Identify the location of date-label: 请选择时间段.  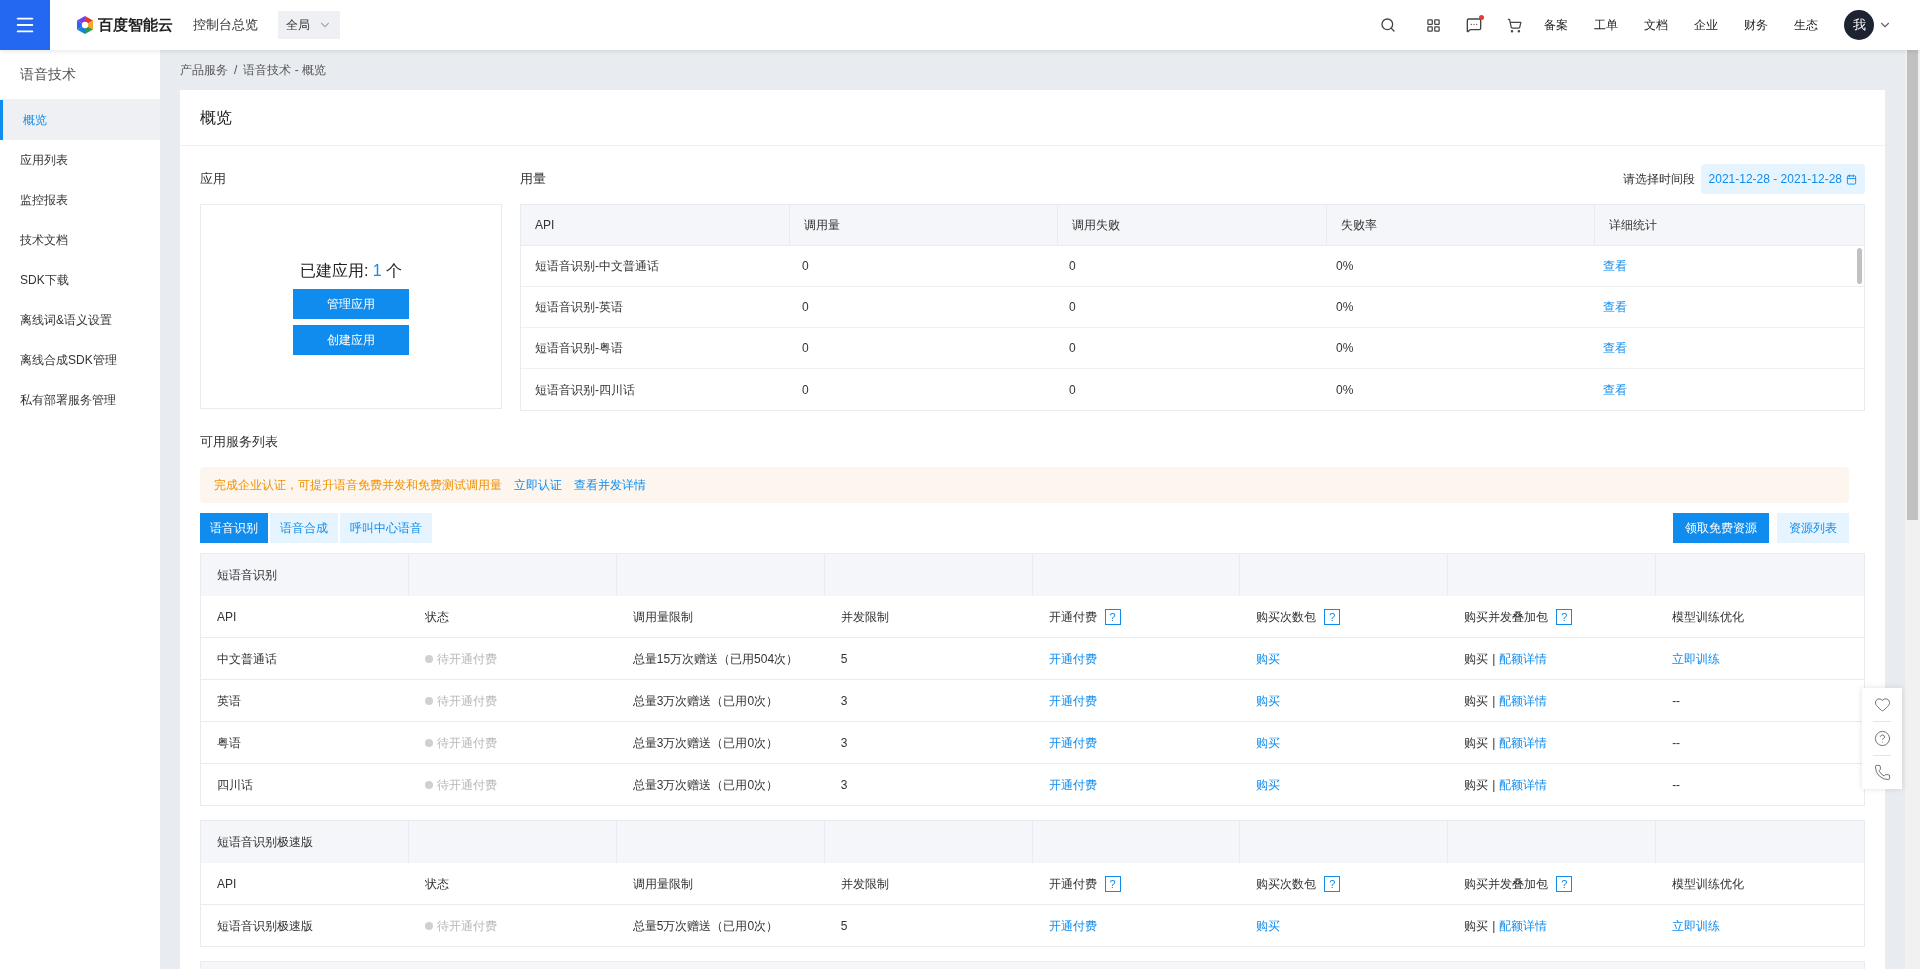
(1658, 179).